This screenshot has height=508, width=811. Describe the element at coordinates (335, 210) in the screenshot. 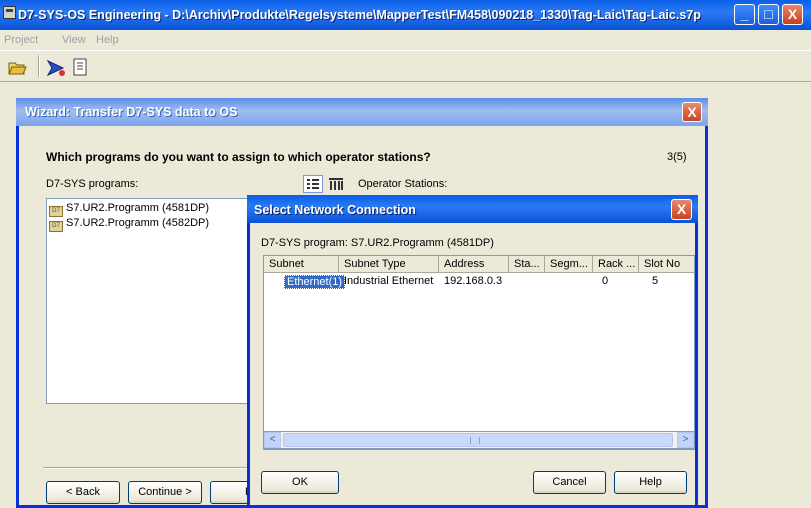

I see `dialog-title: Select Network Connection` at that location.